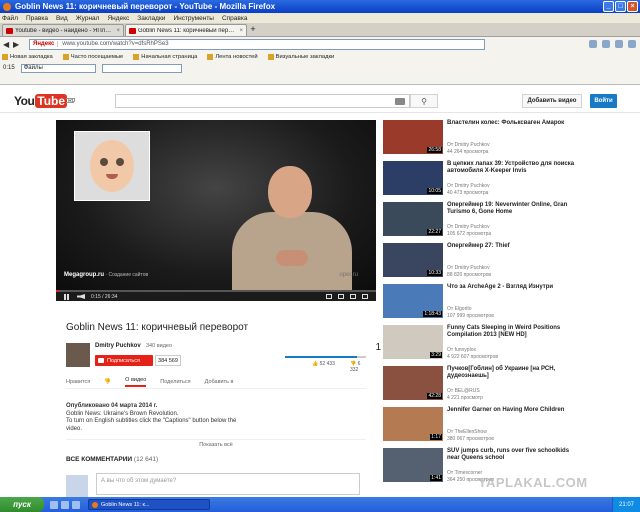  What do you see at coordinates (118, 346) in the screenshot?
I see `channel-name: Dmitry Puchkov` at bounding box center [118, 346].